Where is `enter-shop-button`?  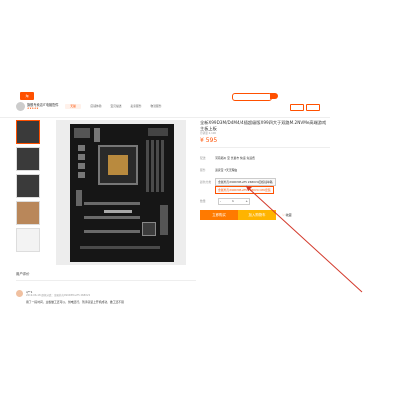 enter-shop-button is located at coordinates (297, 107).